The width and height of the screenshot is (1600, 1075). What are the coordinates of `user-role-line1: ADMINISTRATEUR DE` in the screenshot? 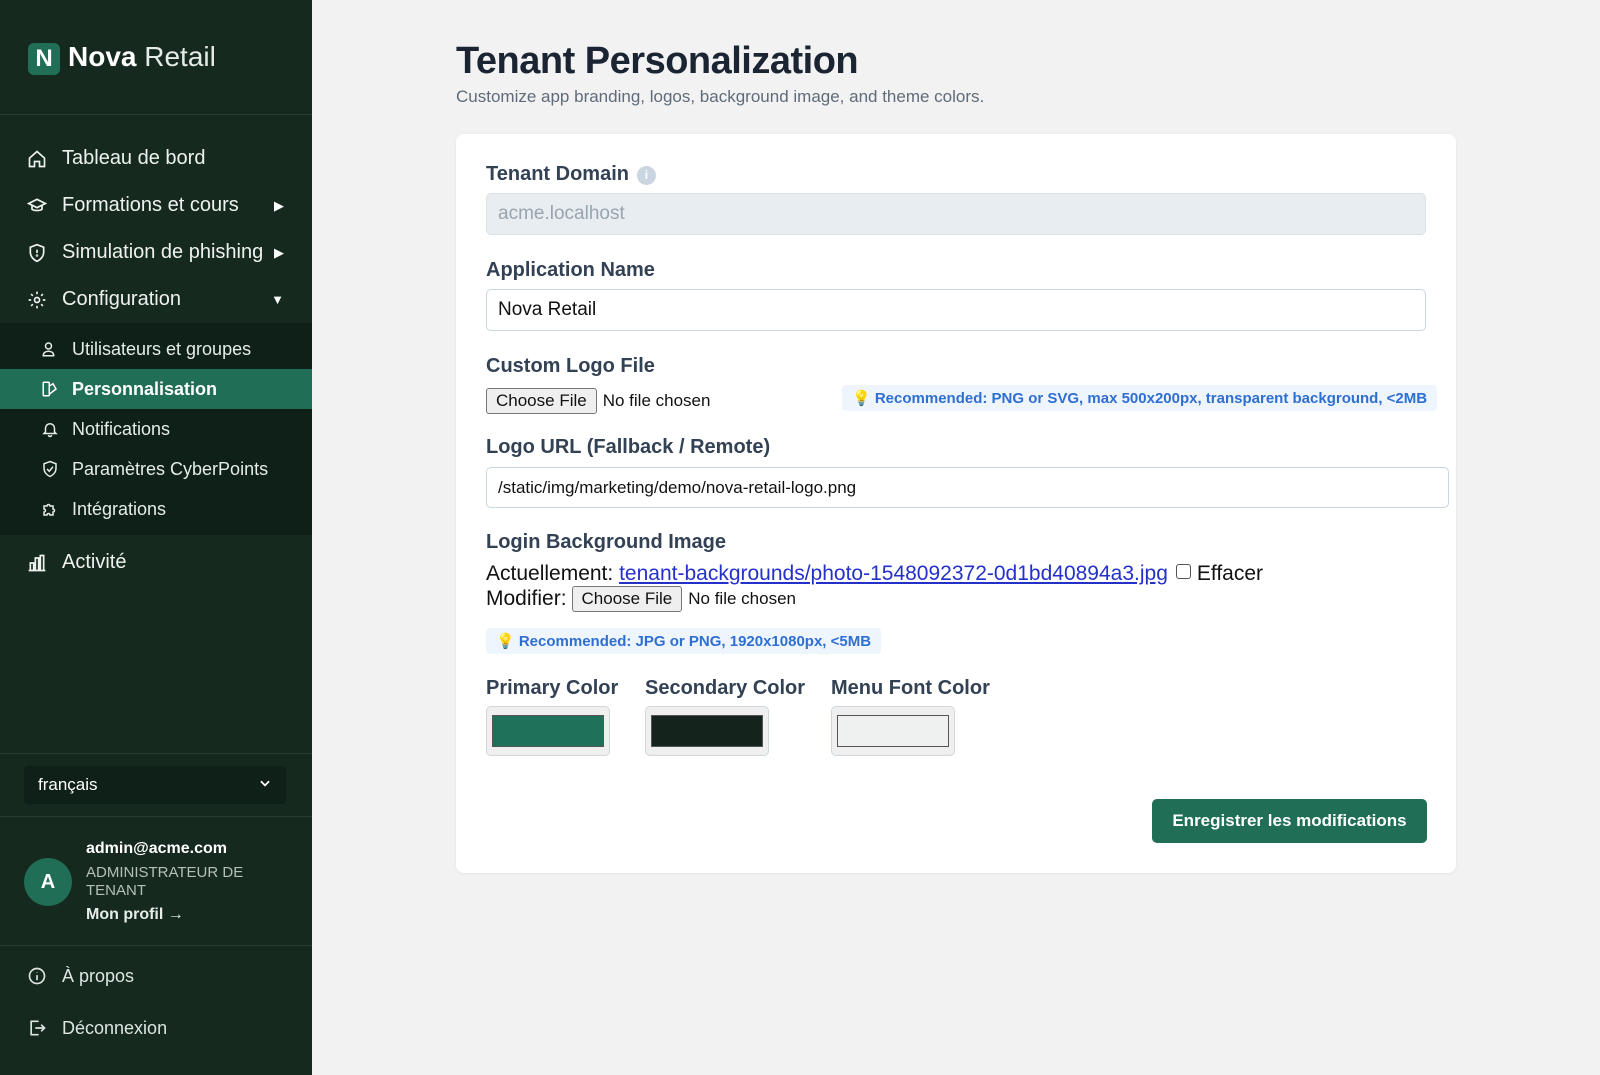 It's located at (165, 872).